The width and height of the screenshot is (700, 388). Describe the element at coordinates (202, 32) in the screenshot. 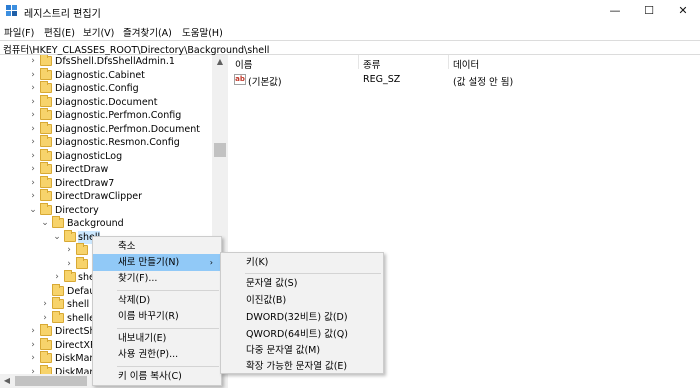

I see `menu-help: 도움말(H)` at that location.